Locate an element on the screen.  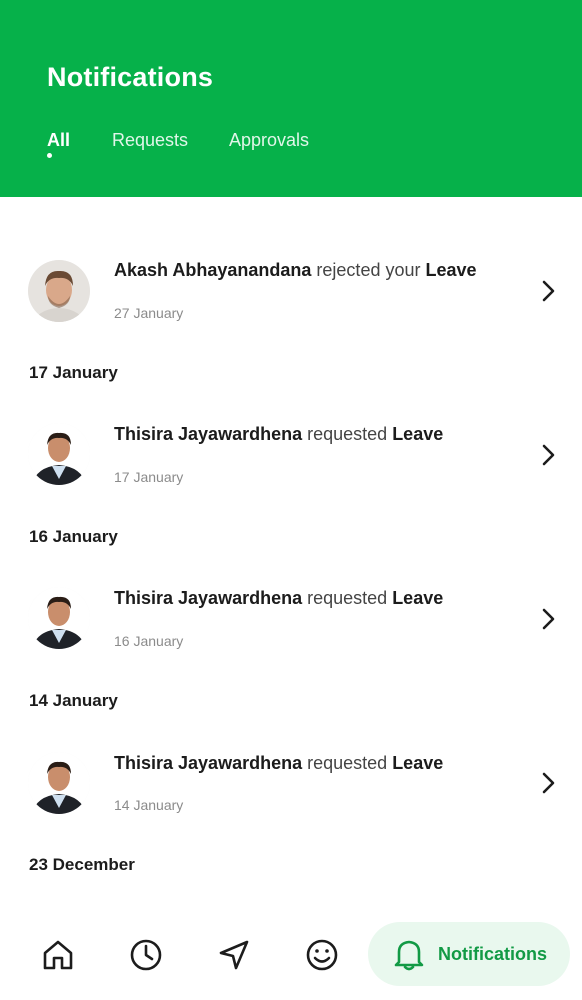
tab-requests: Requests is located at coordinates (150, 140).